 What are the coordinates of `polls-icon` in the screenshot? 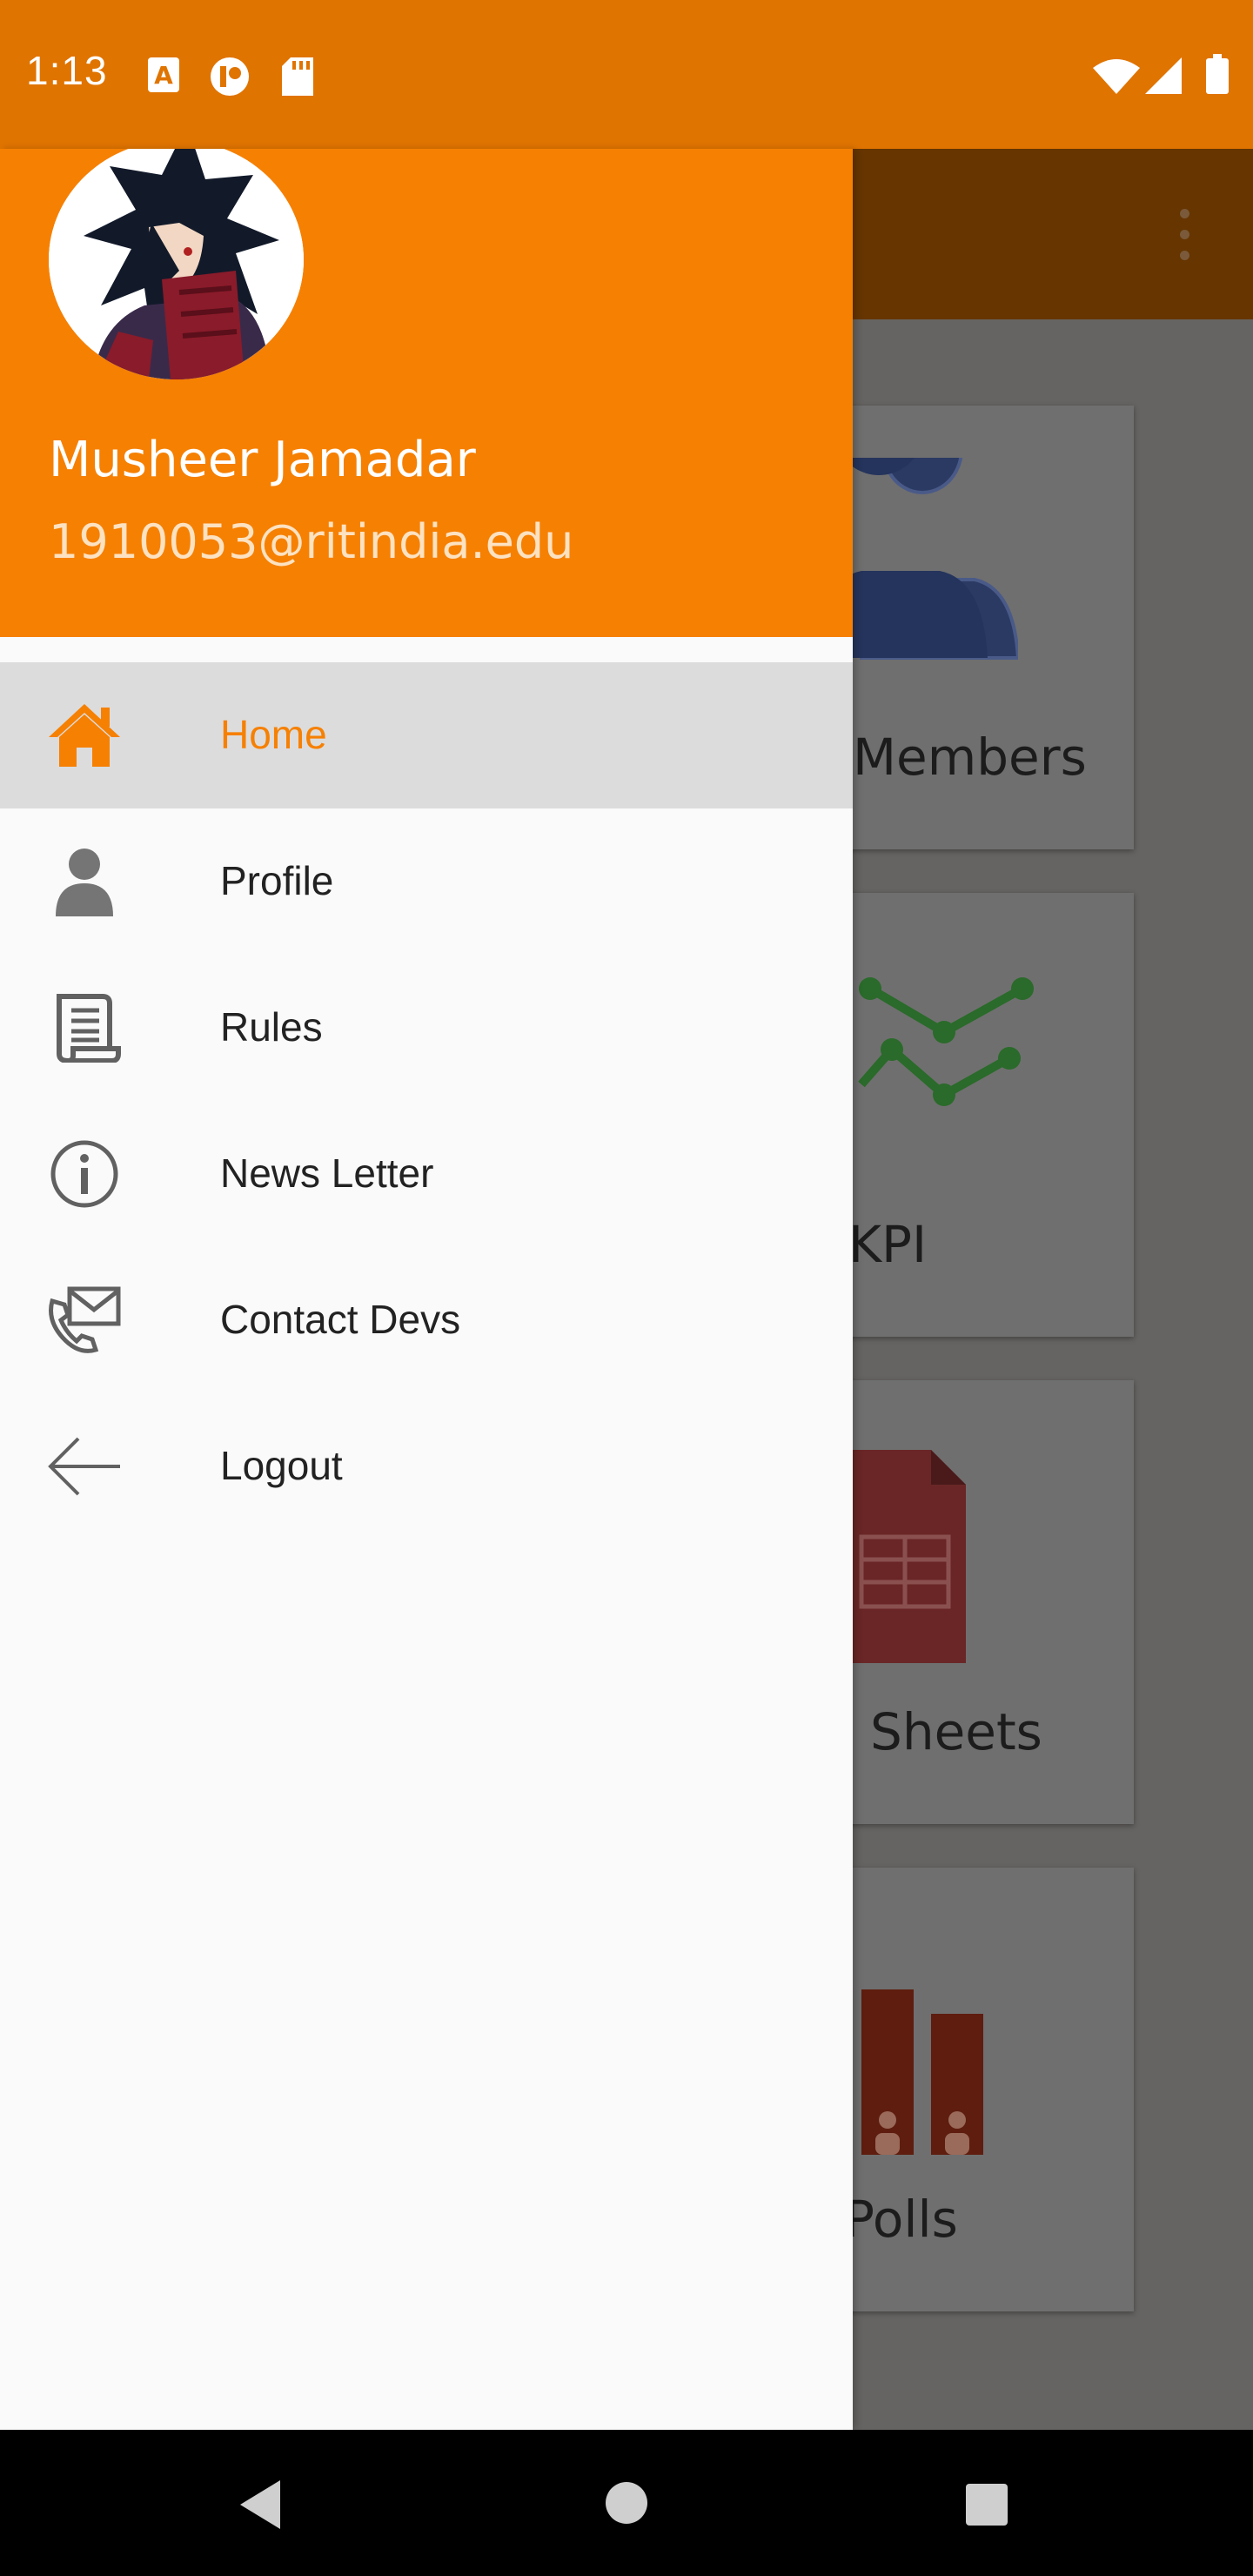 It's located at (922, 2072).